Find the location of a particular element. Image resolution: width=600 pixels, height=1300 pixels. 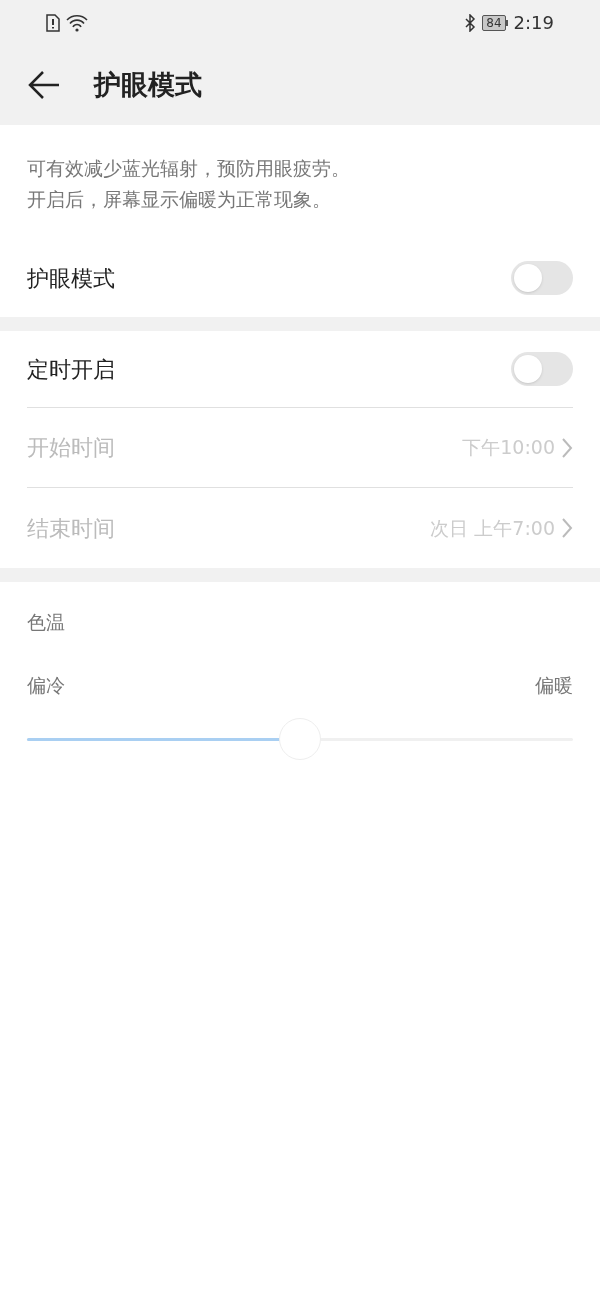

color-temperature-slider is located at coordinates (300, 739).